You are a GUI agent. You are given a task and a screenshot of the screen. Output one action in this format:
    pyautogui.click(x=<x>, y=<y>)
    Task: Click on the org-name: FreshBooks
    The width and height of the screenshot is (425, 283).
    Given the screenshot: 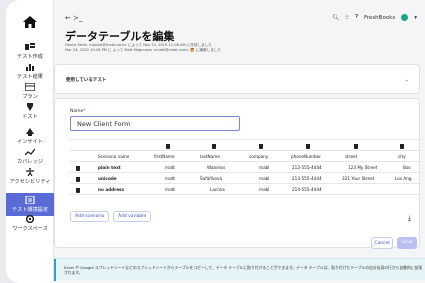 What is the action you would take?
    pyautogui.click(x=379, y=18)
    